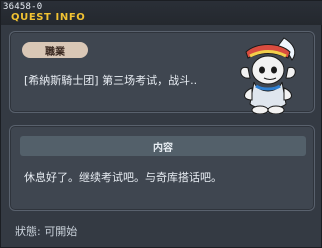 The image size is (322, 248). Describe the element at coordinates (46, 231) in the screenshot. I see `quest-status: 狀態: 可開始` at that location.